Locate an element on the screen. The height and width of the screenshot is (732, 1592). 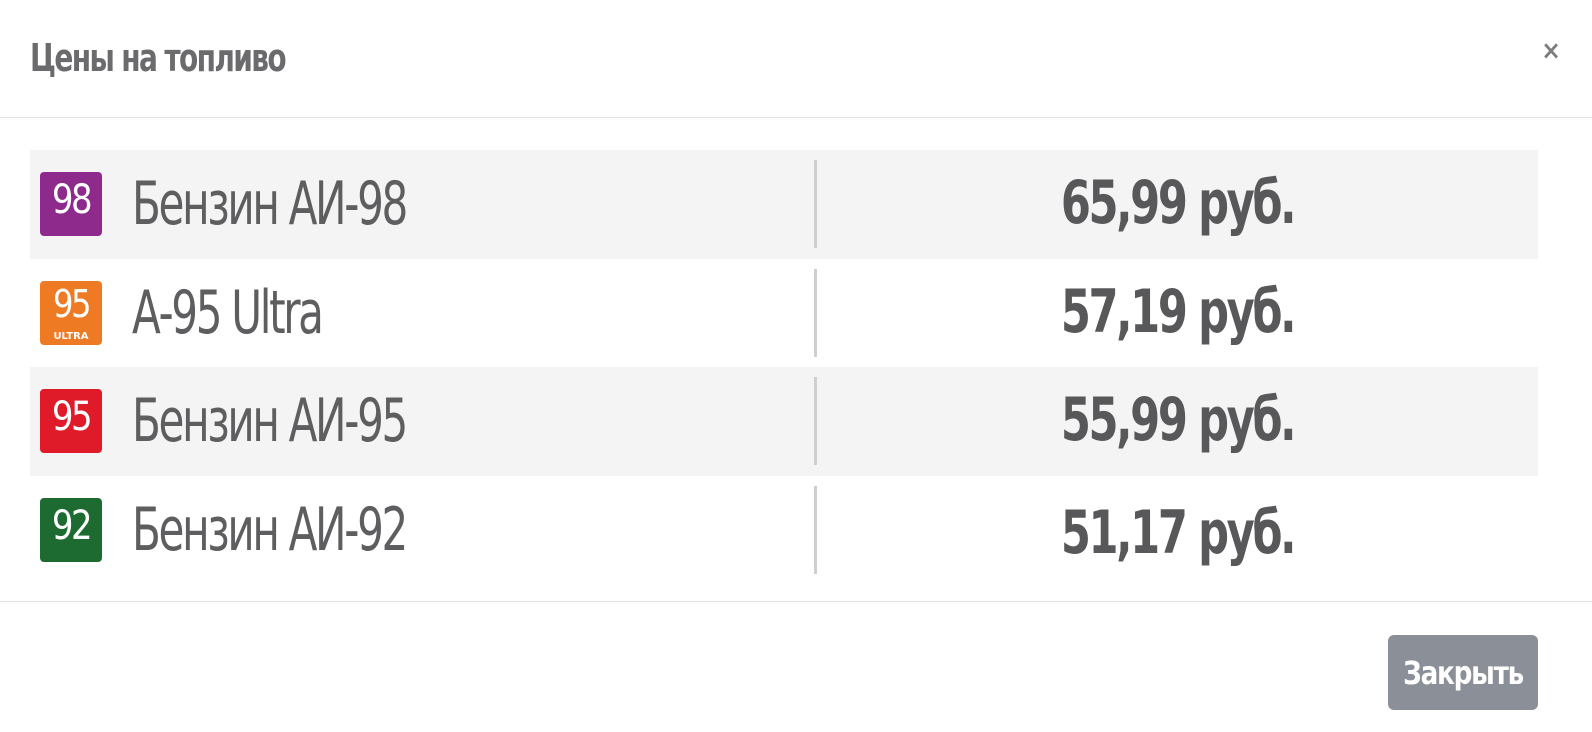
fuel-badge-number: 92 is located at coordinates (72, 525).